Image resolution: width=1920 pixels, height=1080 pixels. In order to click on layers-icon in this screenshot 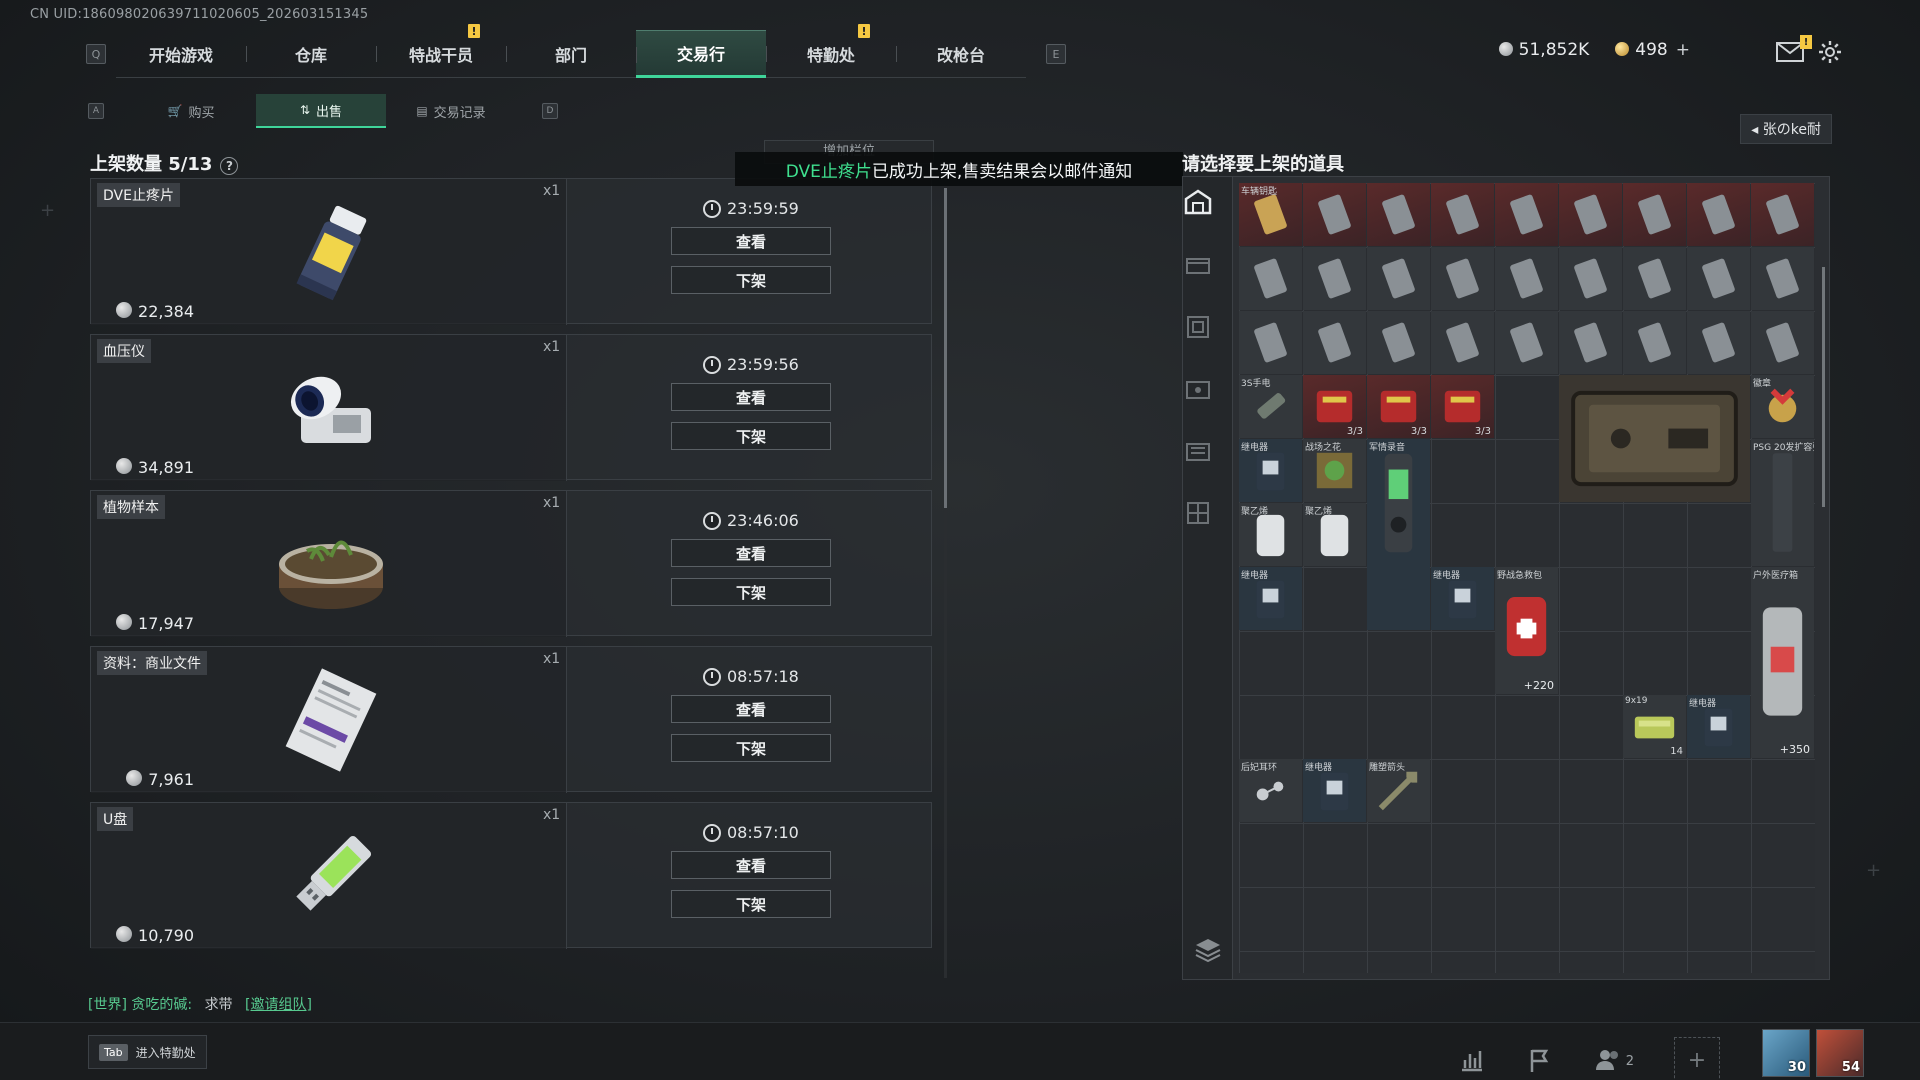, I will do `click(1208, 950)`.